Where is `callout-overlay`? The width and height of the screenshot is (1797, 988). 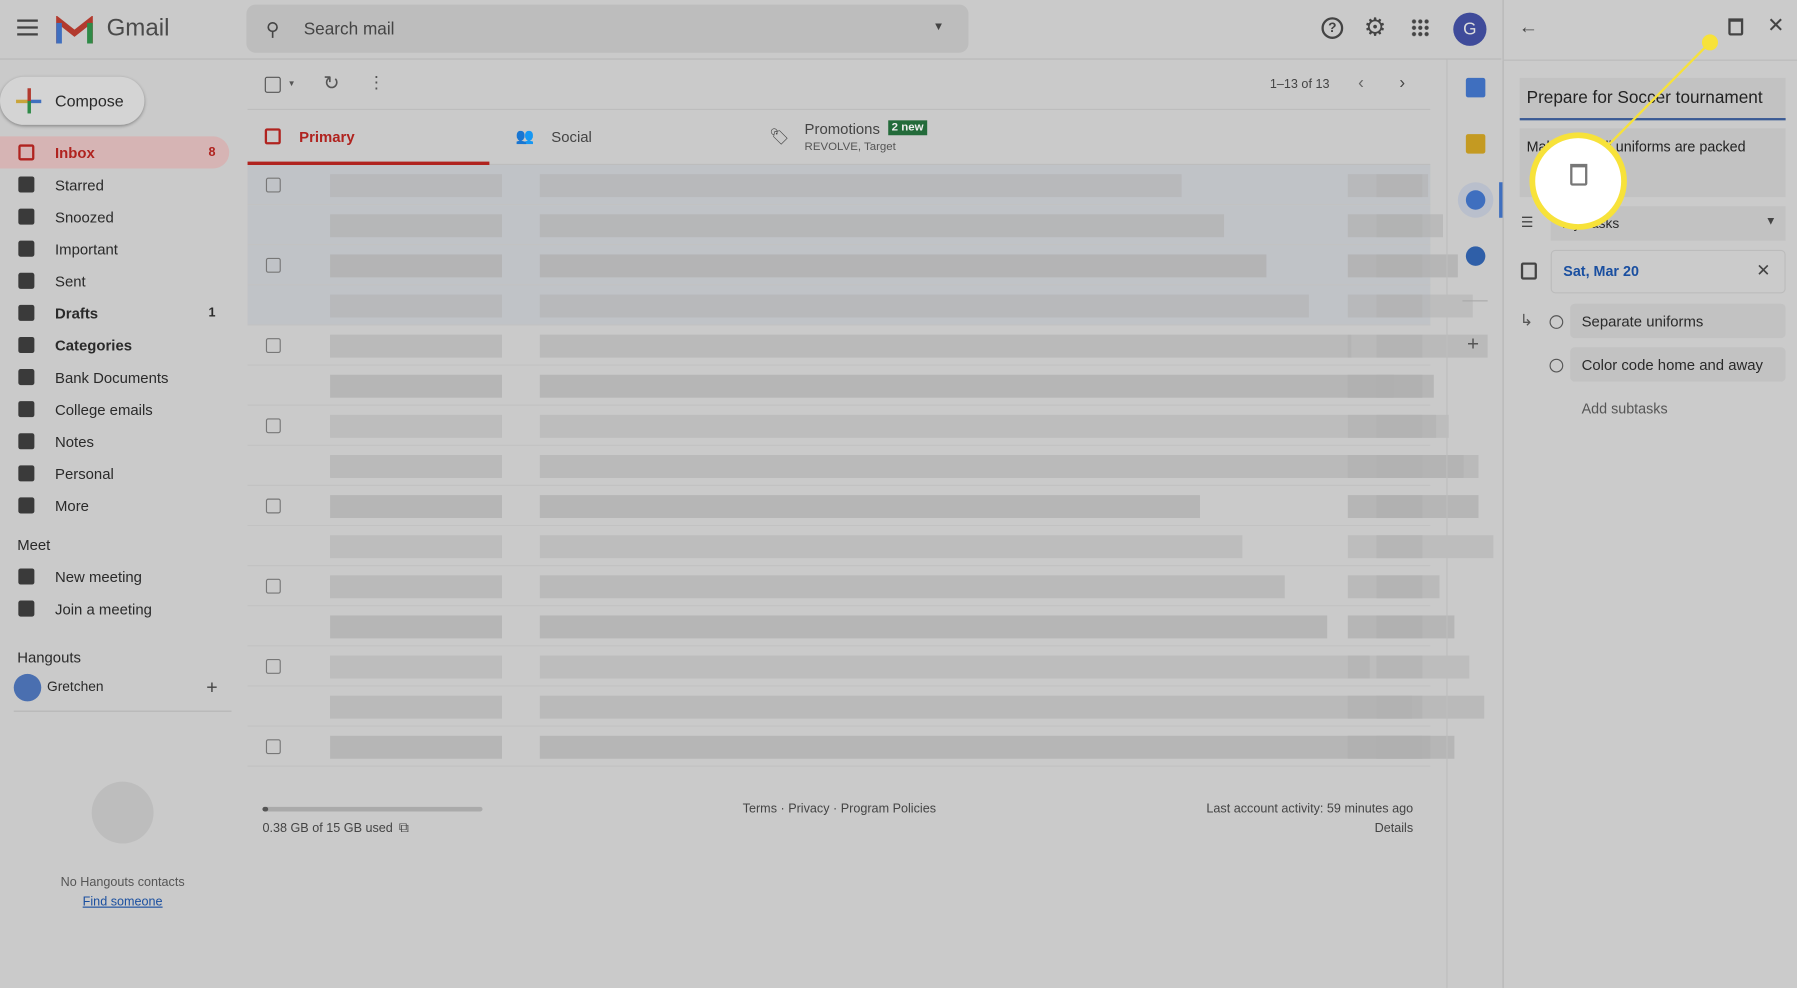 callout-overlay is located at coordinates (1624, 132).